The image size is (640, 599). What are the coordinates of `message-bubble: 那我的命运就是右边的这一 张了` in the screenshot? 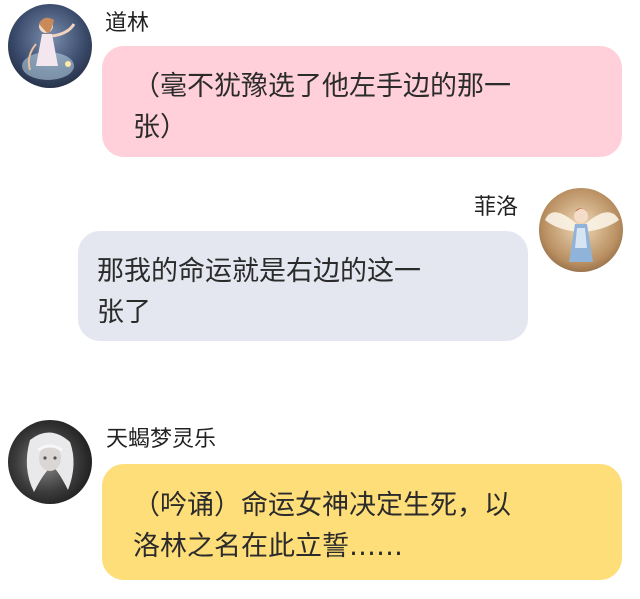 It's located at (303, 286).